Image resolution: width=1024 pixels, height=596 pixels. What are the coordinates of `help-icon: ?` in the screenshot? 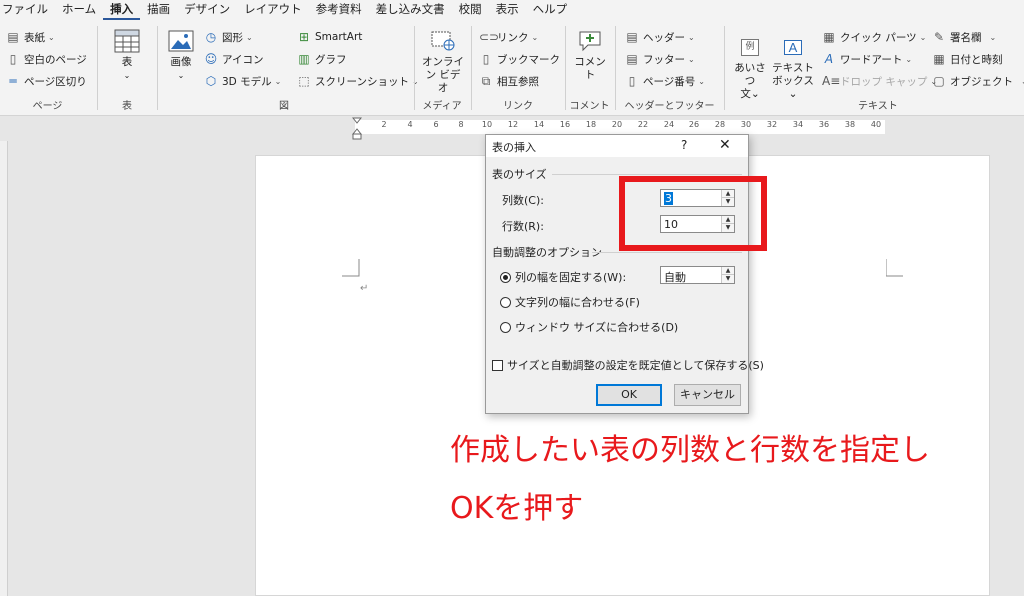 It's located at (684, 145).